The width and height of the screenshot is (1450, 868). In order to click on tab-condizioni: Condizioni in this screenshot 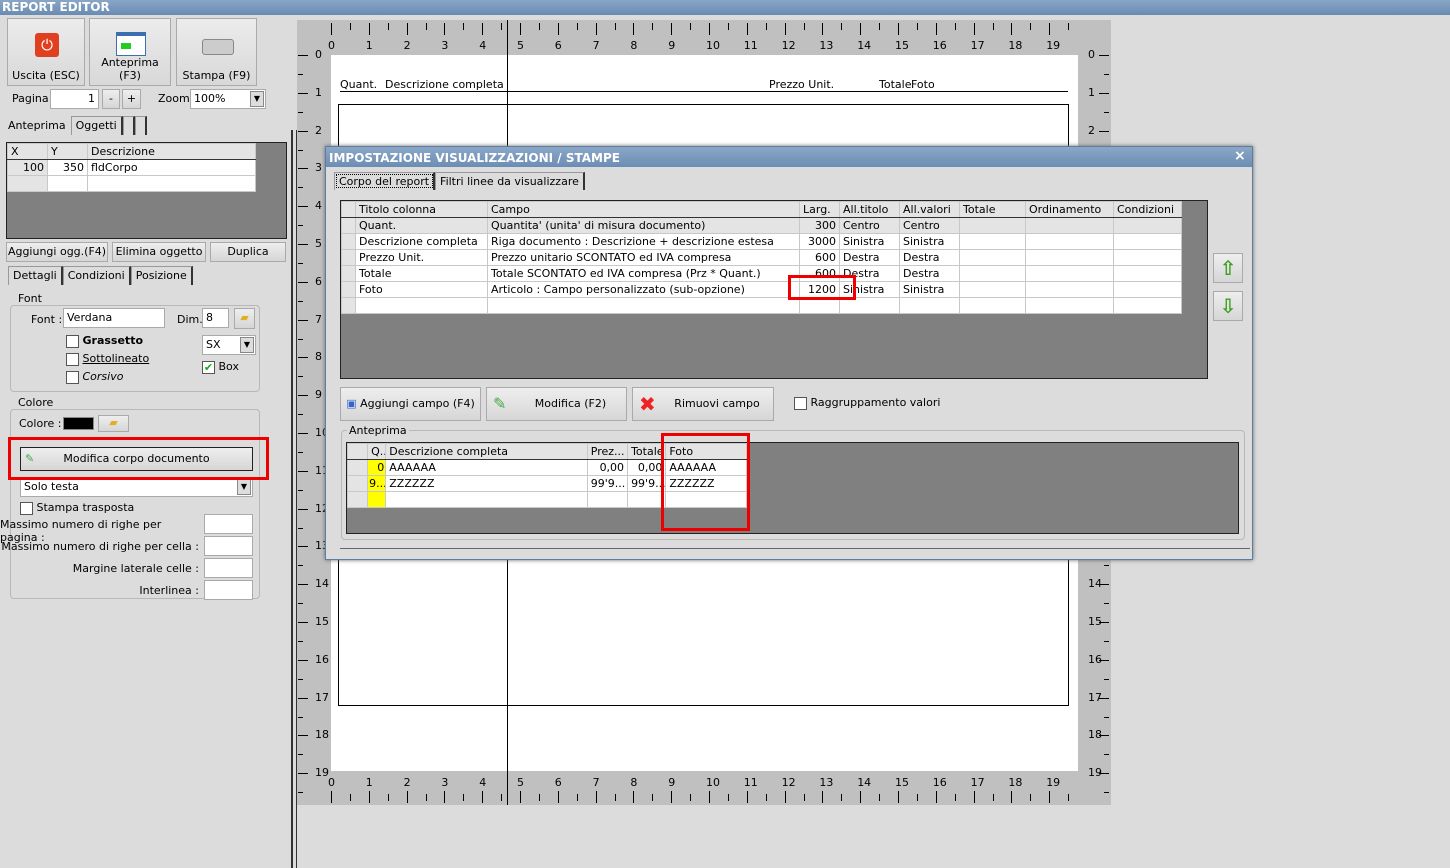, I will do `click(96, 275)`.